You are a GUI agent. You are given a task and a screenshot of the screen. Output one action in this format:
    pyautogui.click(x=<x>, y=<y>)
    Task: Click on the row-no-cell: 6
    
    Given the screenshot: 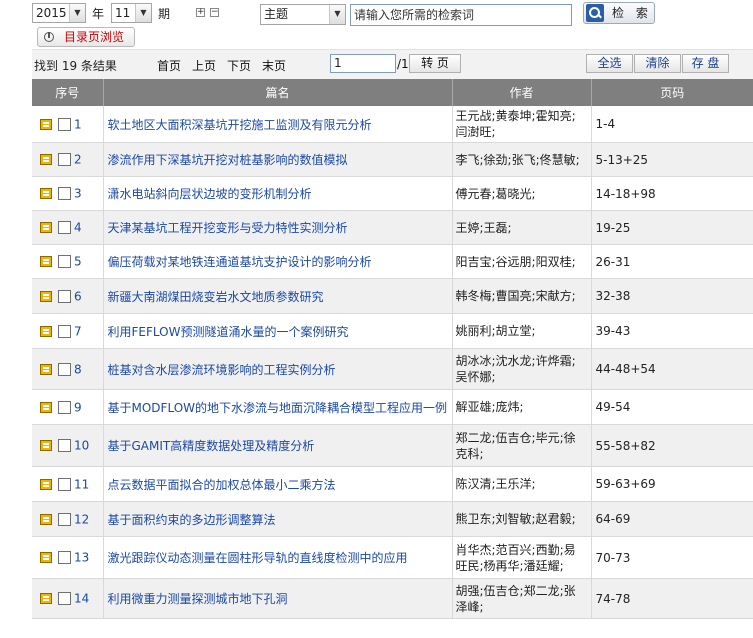 What is the action you would take?
    pyautogui.click(x=68, y=296)
    